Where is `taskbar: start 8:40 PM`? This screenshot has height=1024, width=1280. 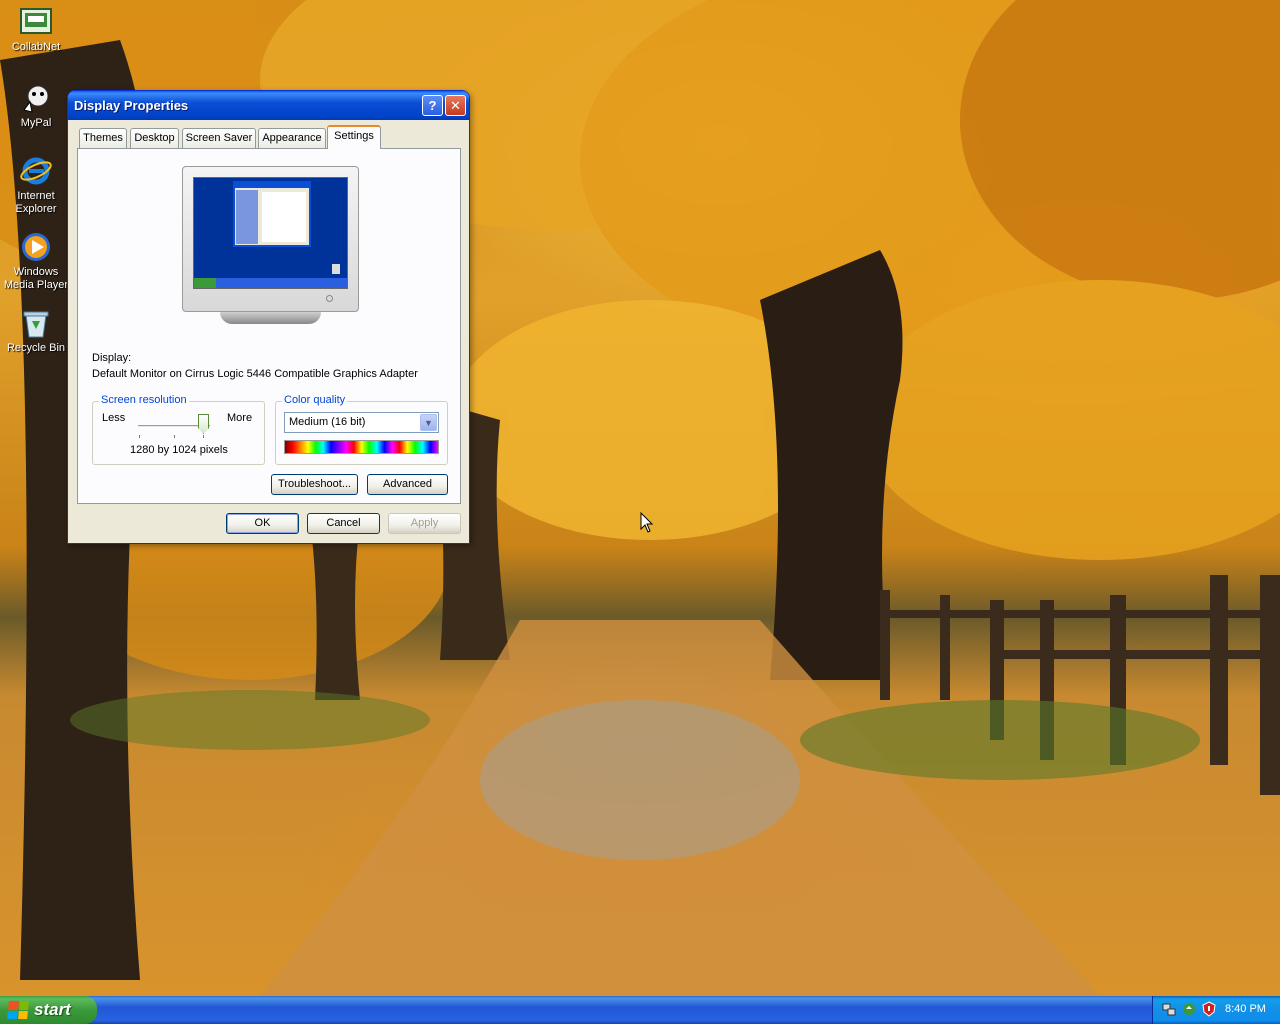
taskbar: start 8:40 PM is located at coordinates (640, 1010).